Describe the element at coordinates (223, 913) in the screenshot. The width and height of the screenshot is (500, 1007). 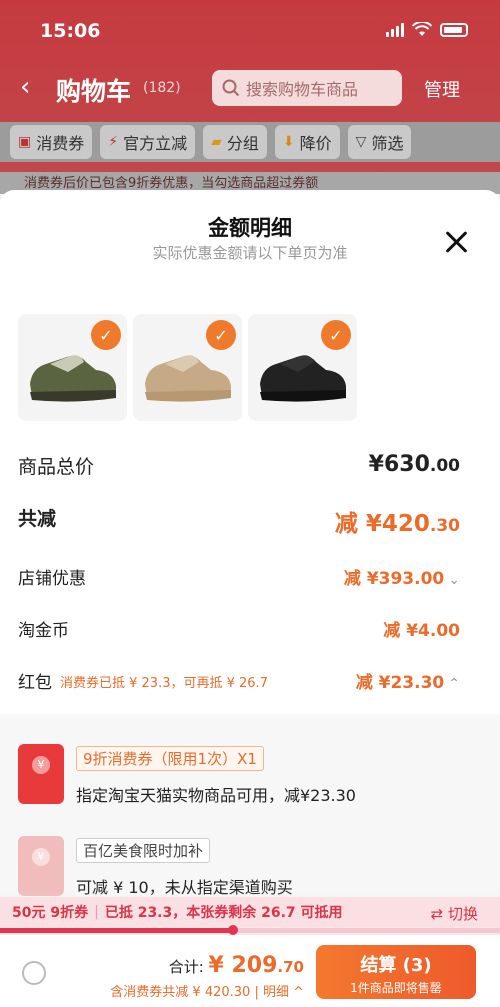
I see `coupon-usage: 已抵 23.3，本张券剩余 26.7 可抵用` at that location.